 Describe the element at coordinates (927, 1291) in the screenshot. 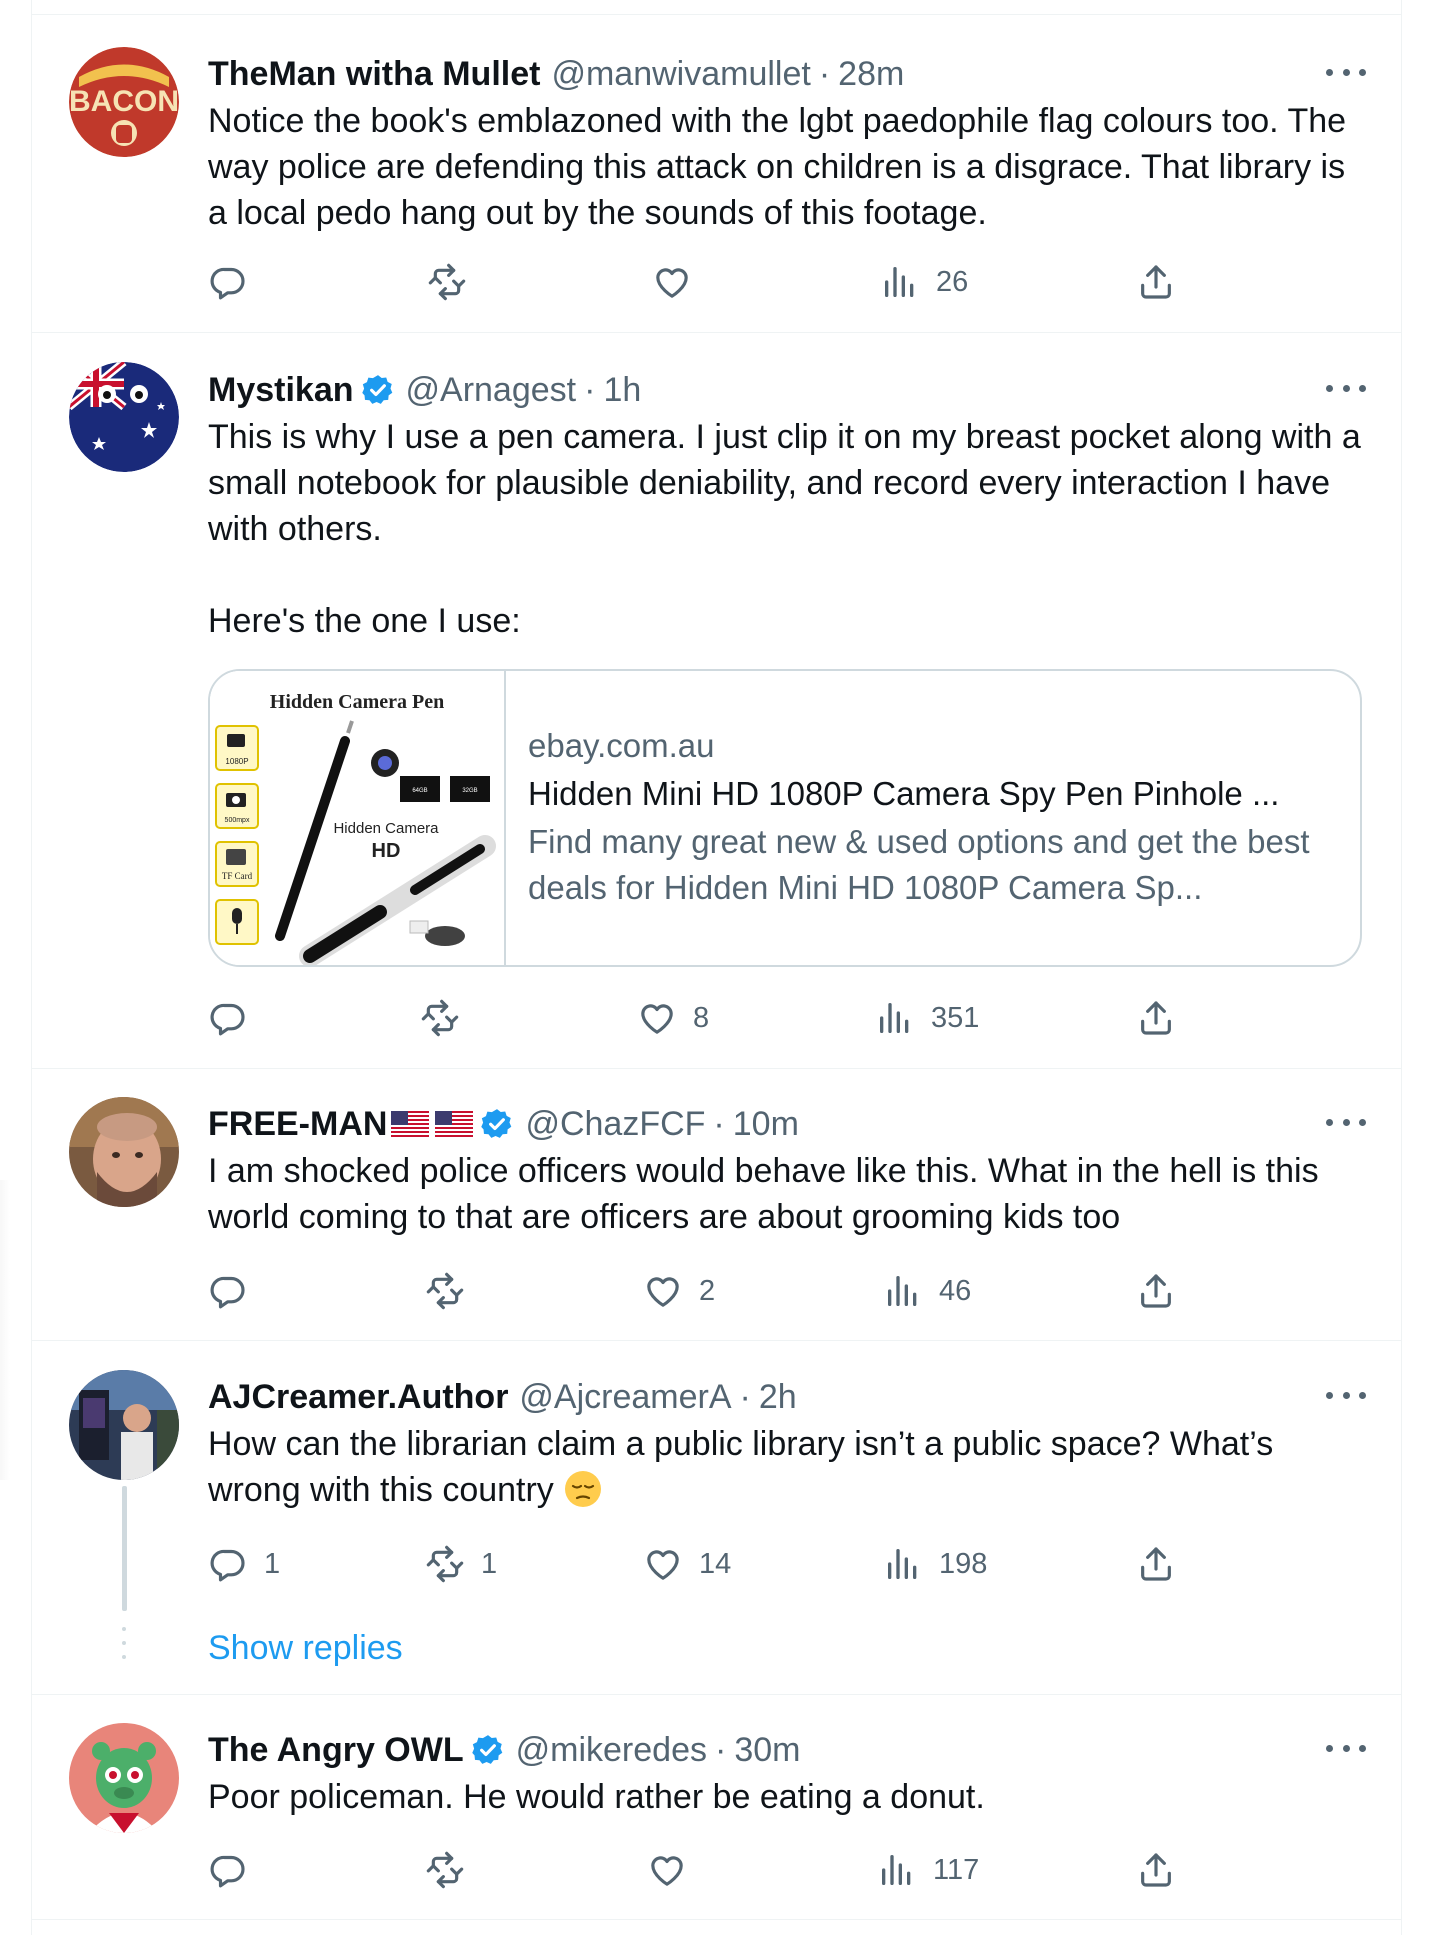

I see `views-button: 46` at that location.